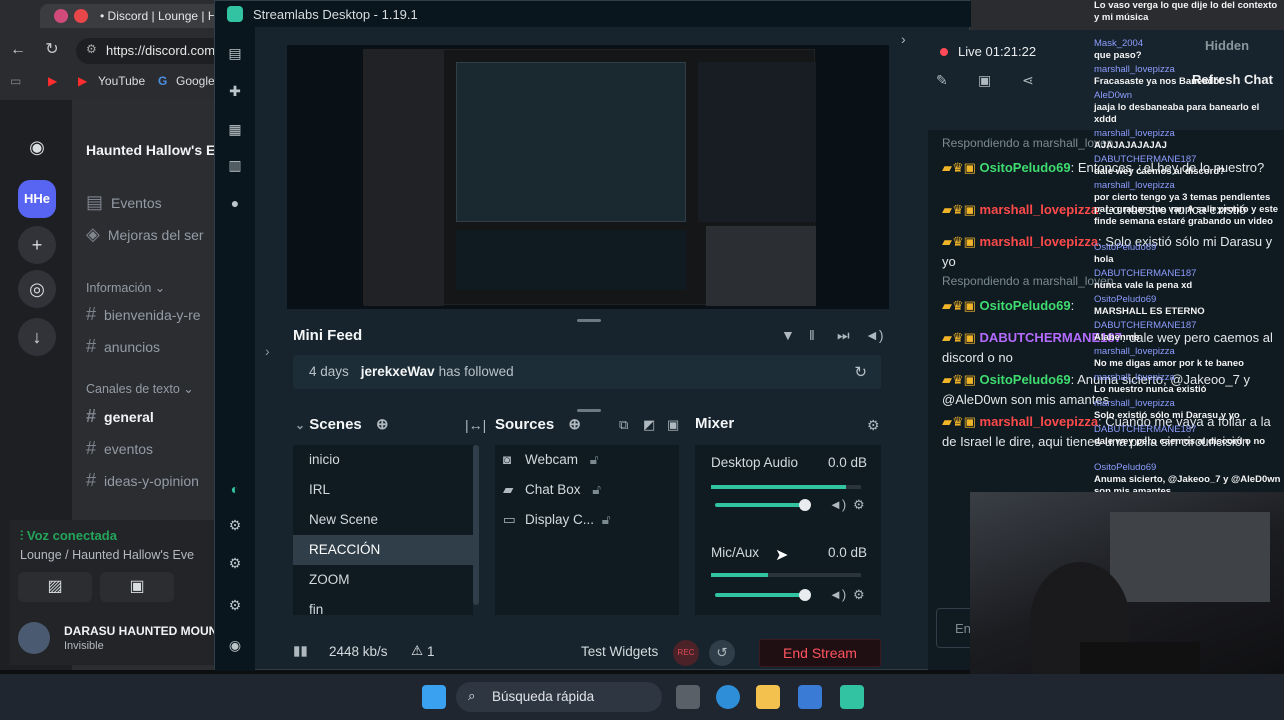  Describe the element at coordinates (235, 563) in the screenshot. I see `widgets-icon: ⚙` at that location.